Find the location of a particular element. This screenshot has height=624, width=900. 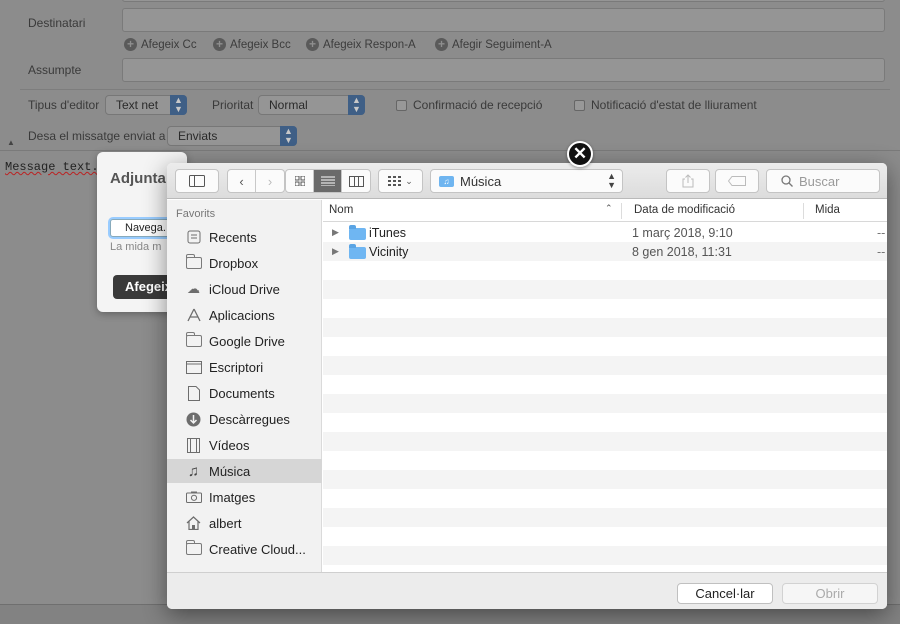

open-button: Obrir is located at coordinates (830, 593).